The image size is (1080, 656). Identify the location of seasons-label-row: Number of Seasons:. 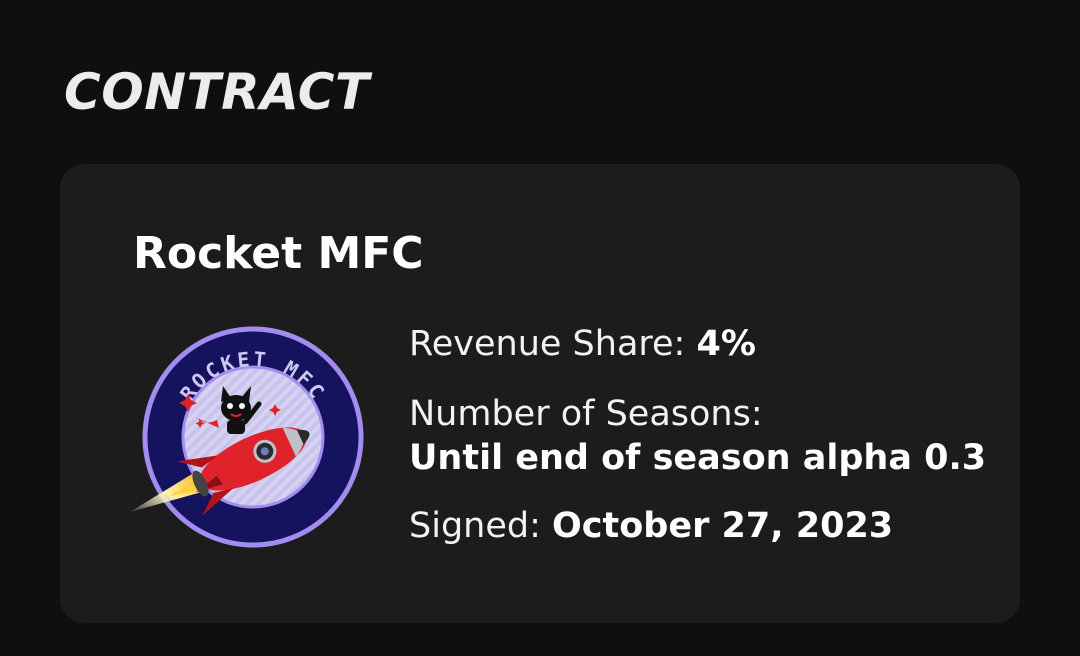
(586, 414).